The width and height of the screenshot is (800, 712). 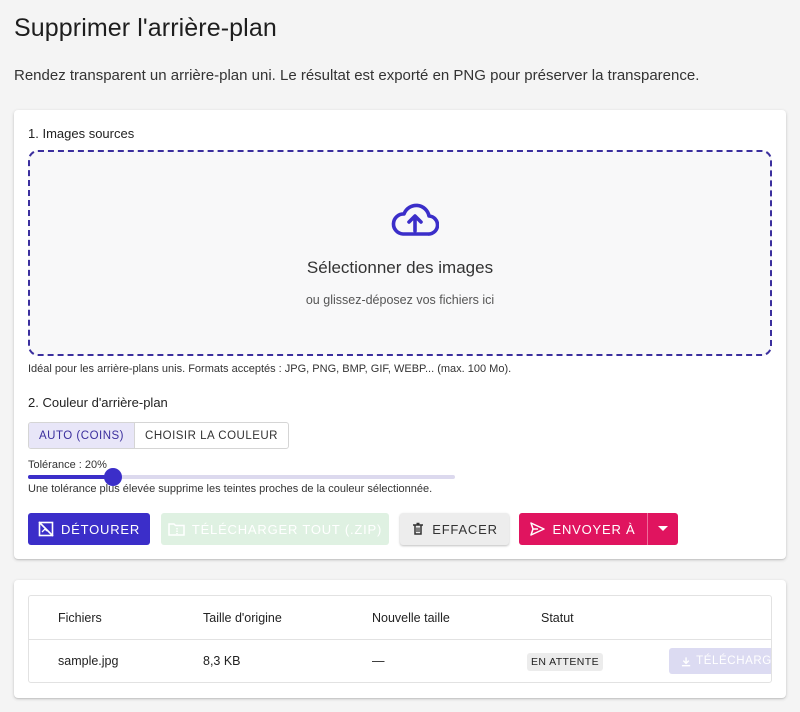 What do you see at coordinates (594, 529) in the screenshot?
I see `send-label: ENVOYER À` at bounding box center [594, 529].